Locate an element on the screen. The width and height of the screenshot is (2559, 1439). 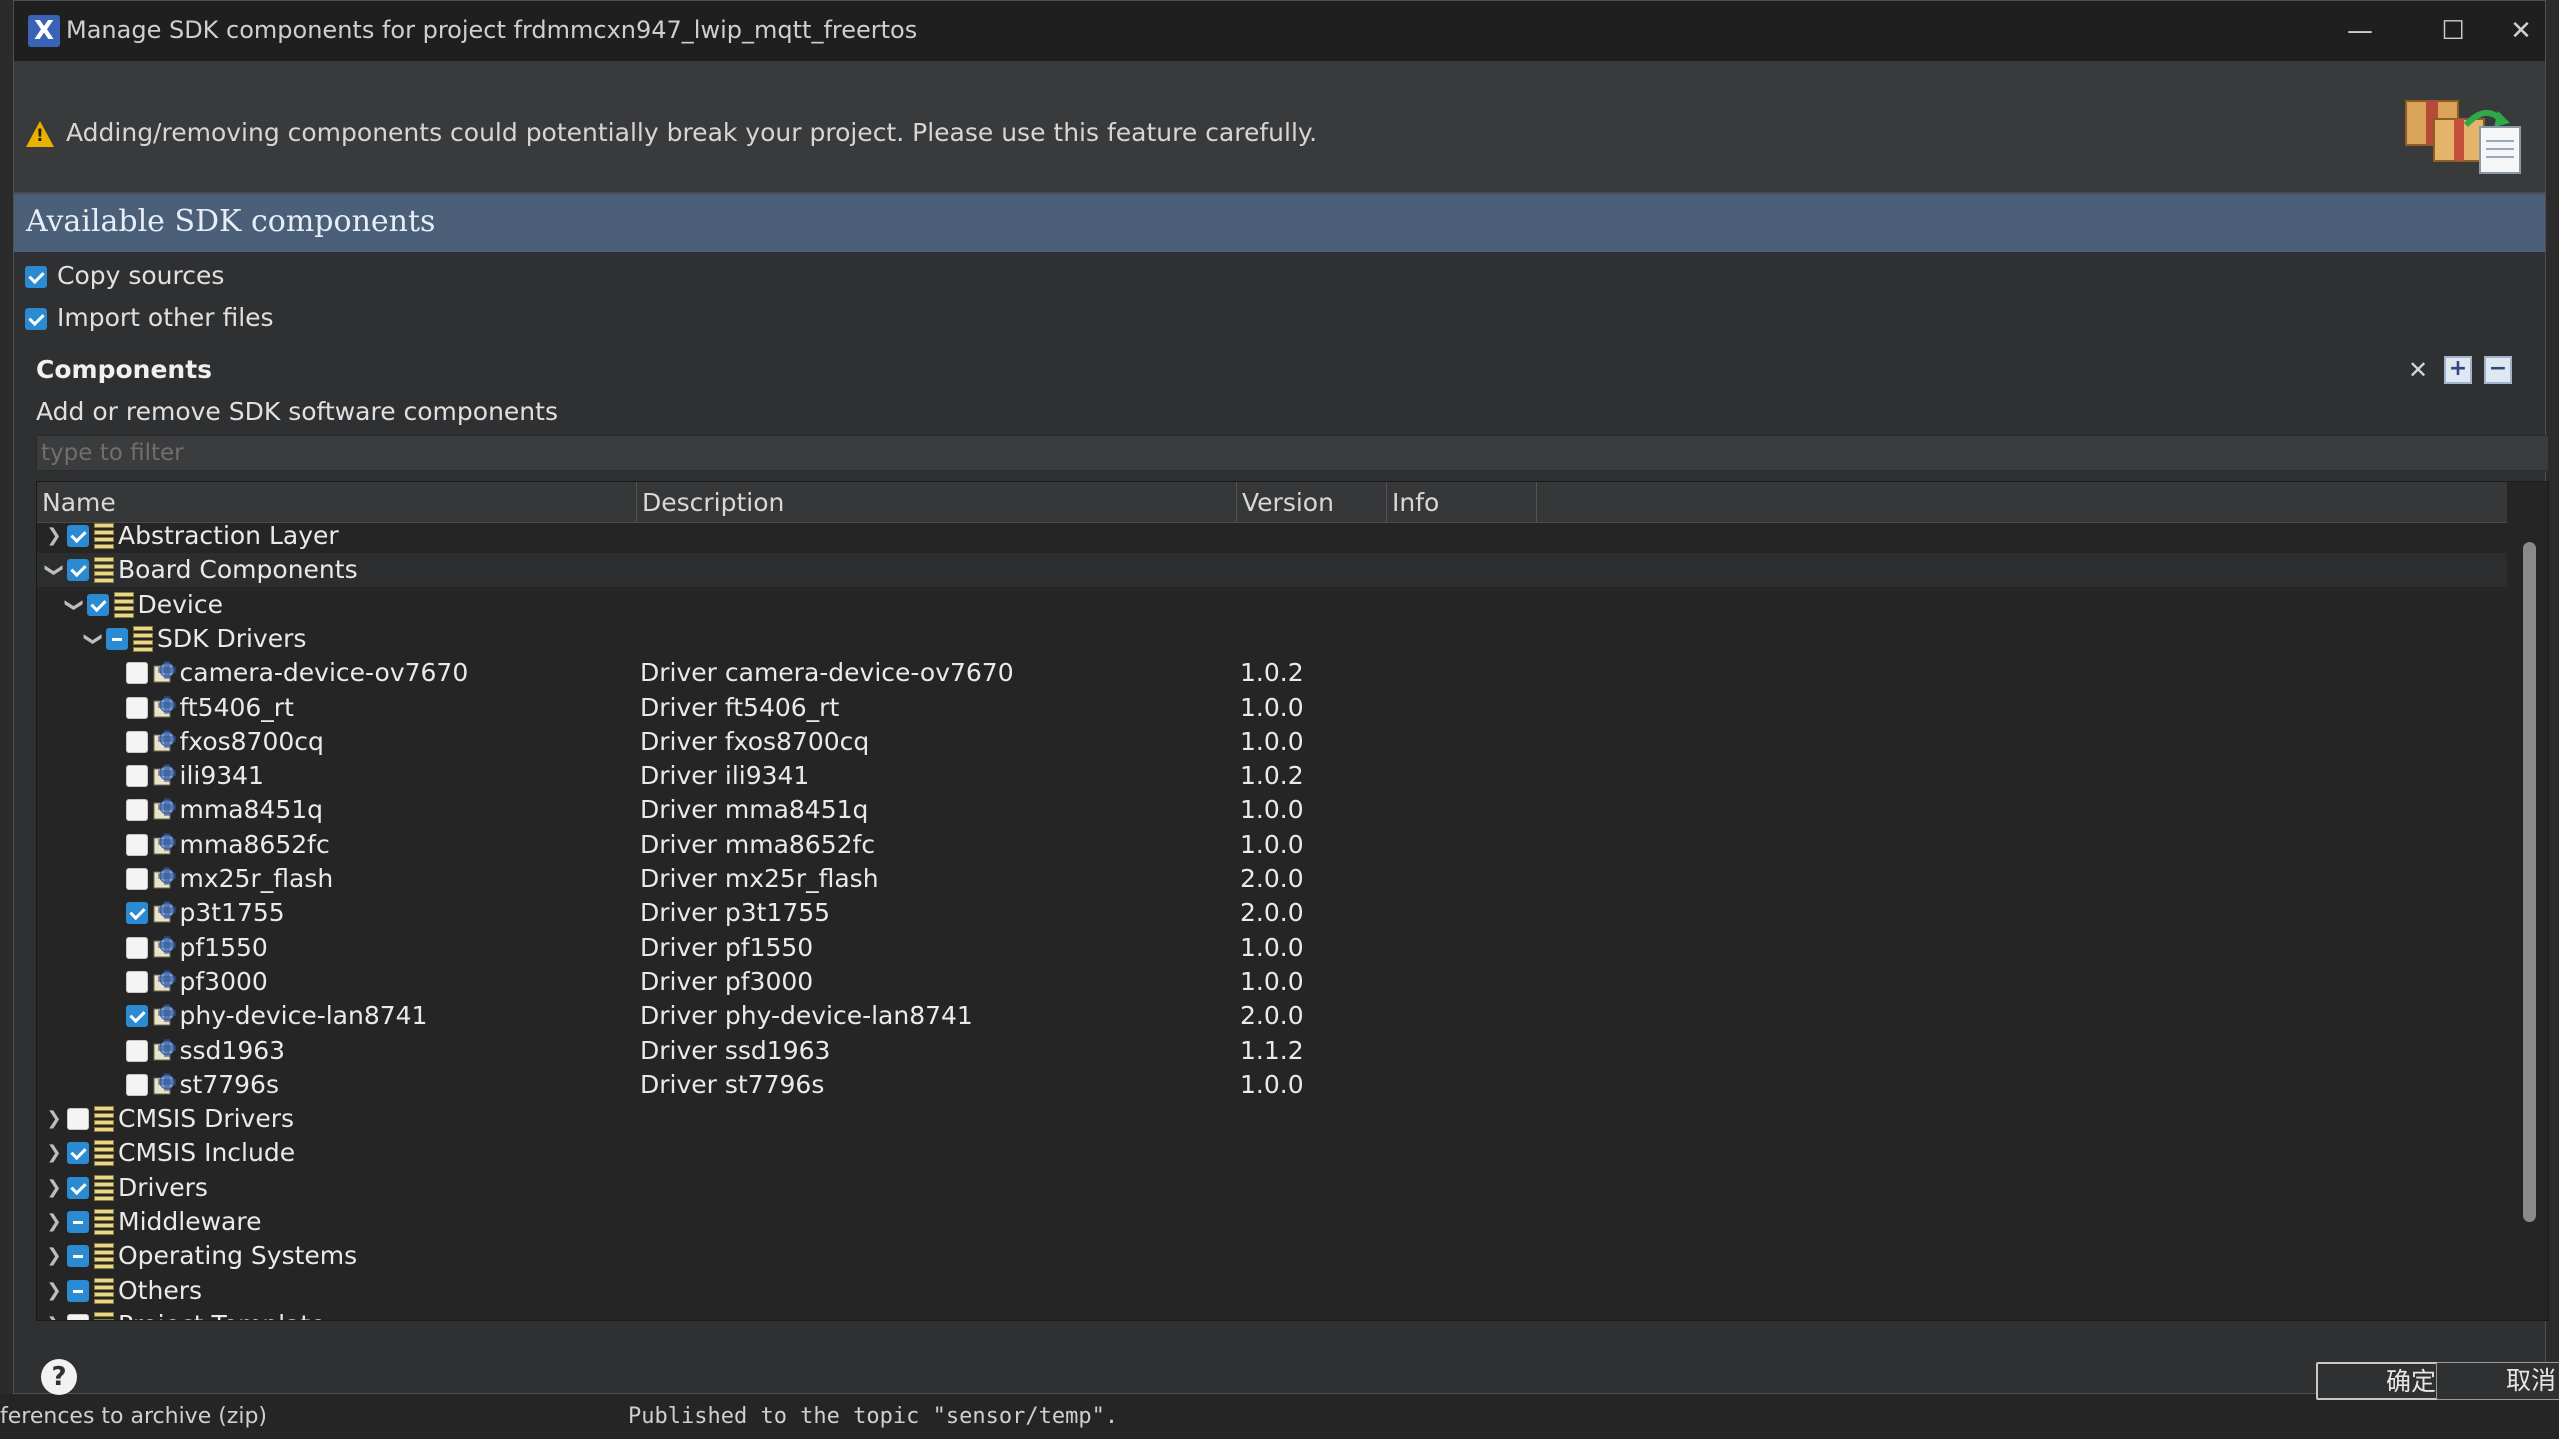
vertical-scrollbar is located at coordinates (2528, 921).